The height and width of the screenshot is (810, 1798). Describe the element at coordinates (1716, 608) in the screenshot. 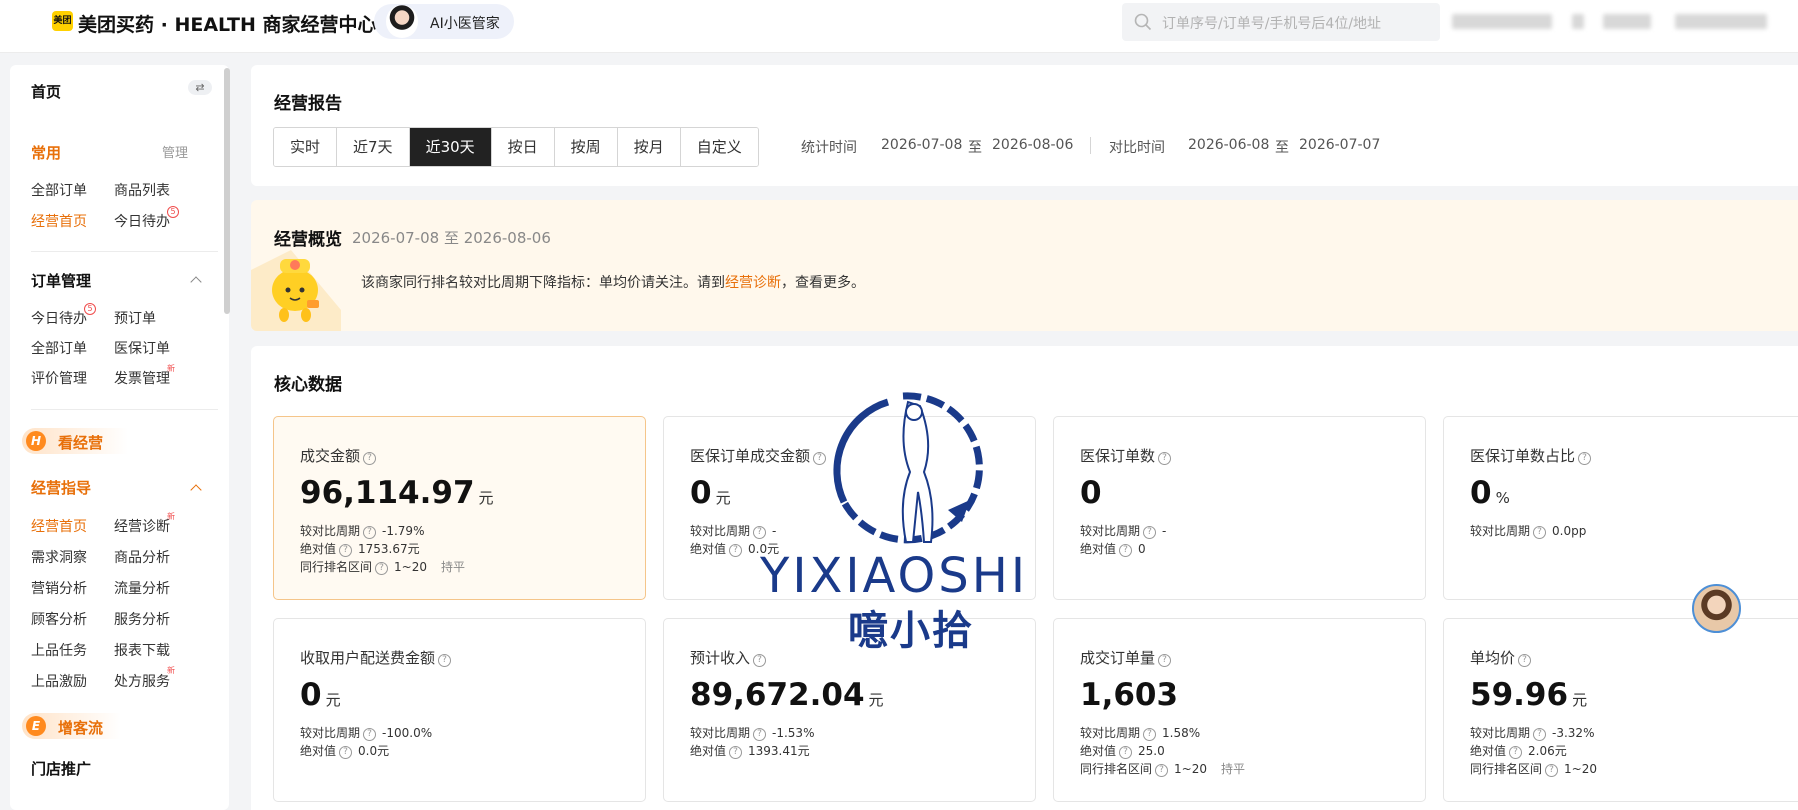

I see `floating-assistant-avatar` at that location.